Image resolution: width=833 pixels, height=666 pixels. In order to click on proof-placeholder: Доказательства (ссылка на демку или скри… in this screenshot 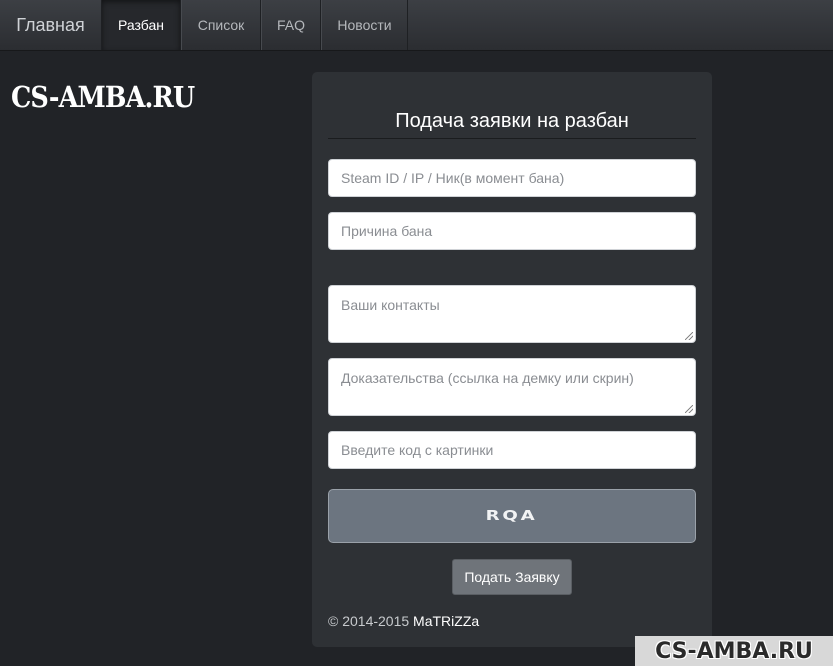, I will do `click(487, 378)`.